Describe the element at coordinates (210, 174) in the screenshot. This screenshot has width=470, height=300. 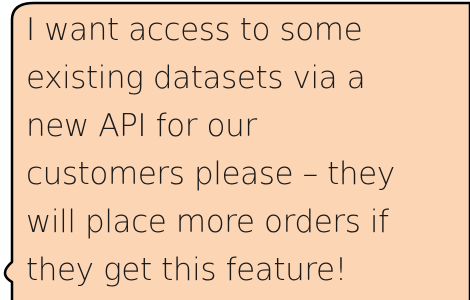
I see `bubble-line-4: customers please – they` at that location.